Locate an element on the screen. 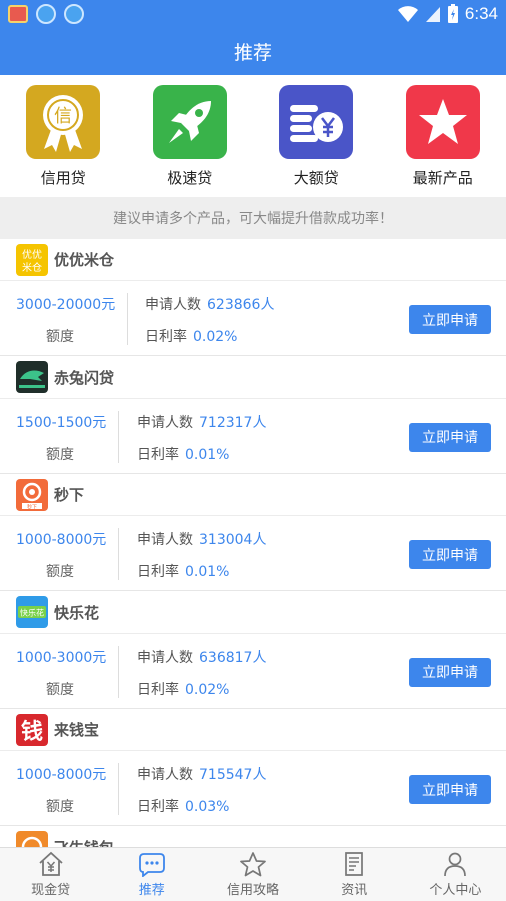  product-details: 1000-3000元 额度 申请人数 636817人 日利率 0.02% 立即申请 is located at coordinates (253, 671).